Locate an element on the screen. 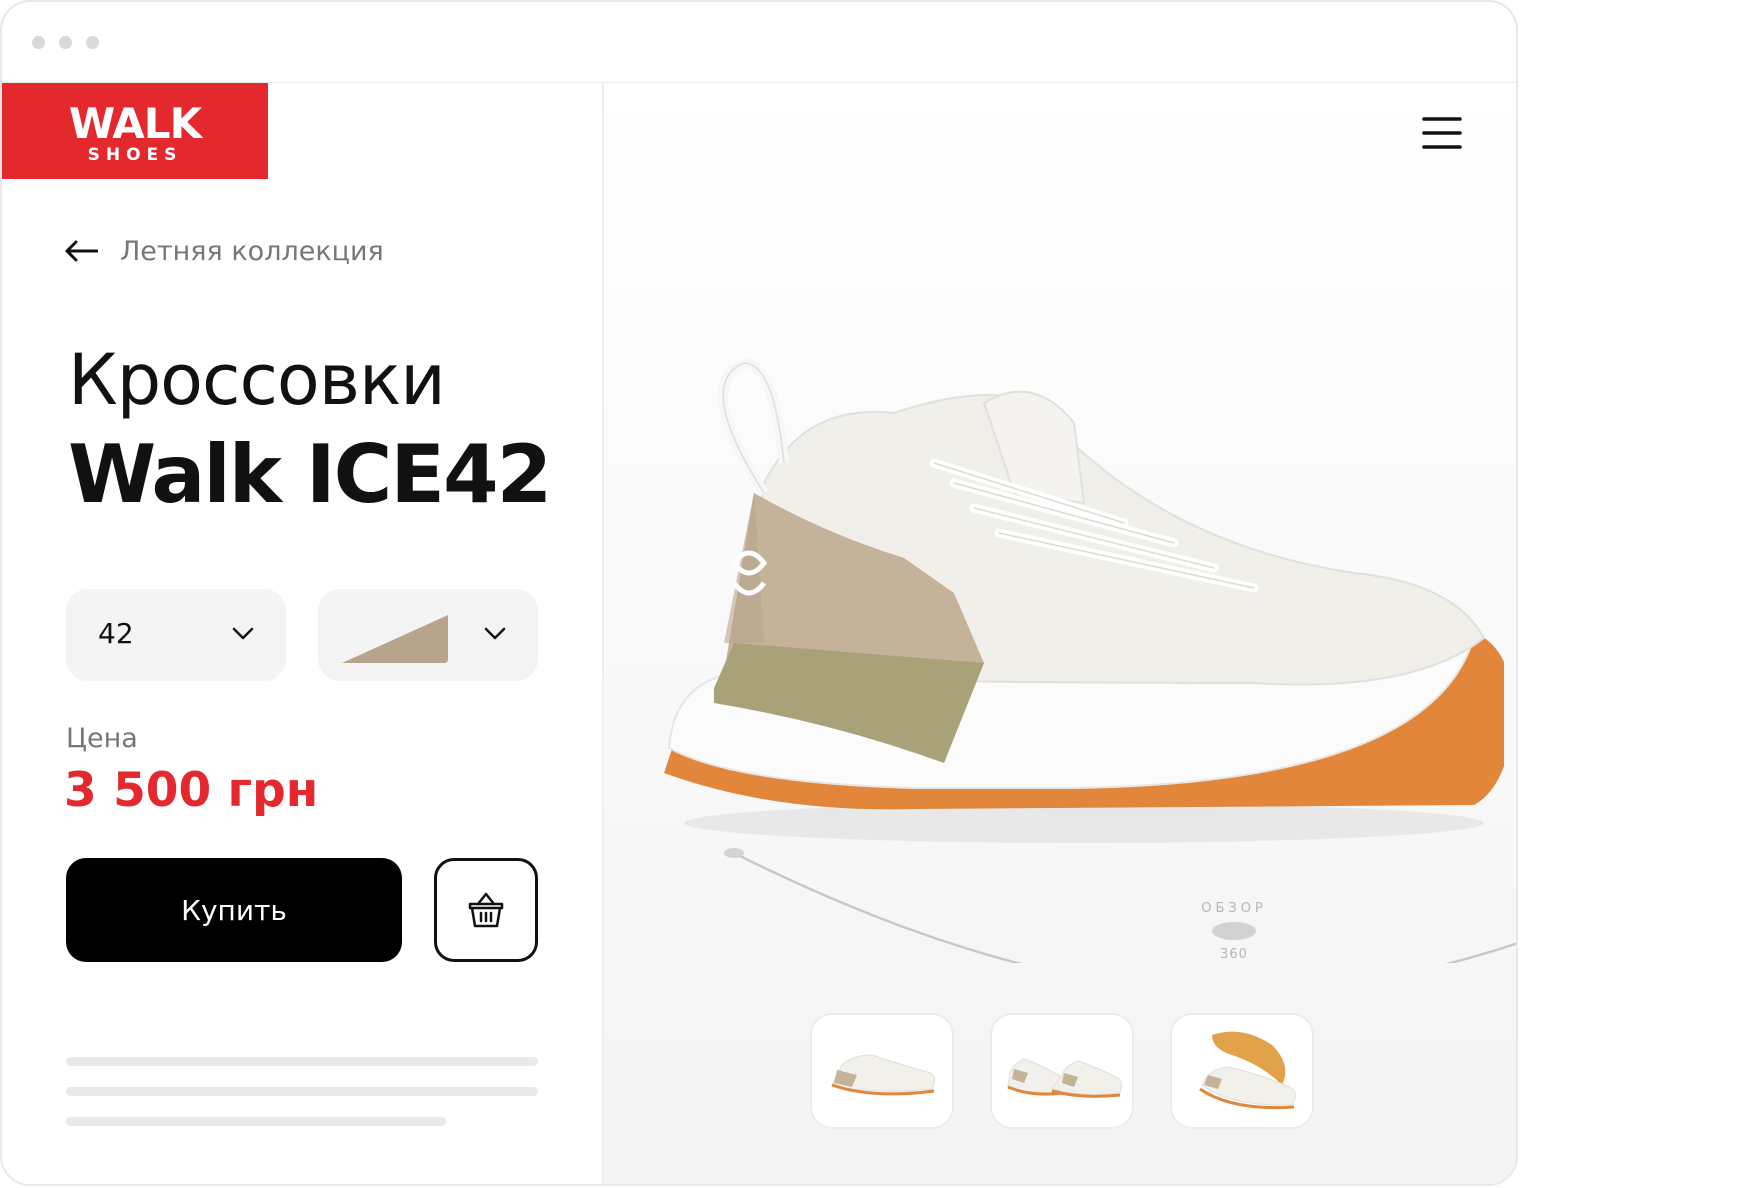 The image size is (1764, 1188). rotation-handle is located at coordinates (1234, 931).